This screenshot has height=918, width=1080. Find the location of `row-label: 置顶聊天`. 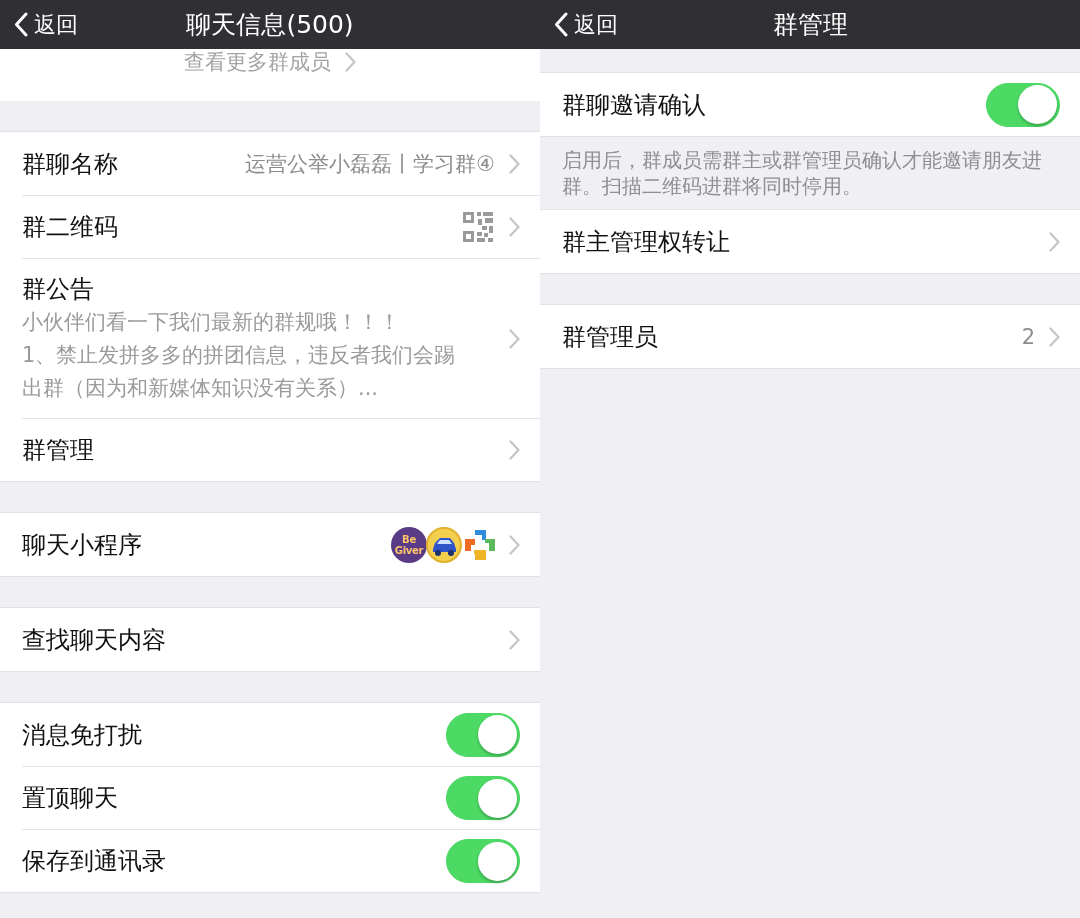

row-label: 置顶聊天 is located at coordinates (70, 798).